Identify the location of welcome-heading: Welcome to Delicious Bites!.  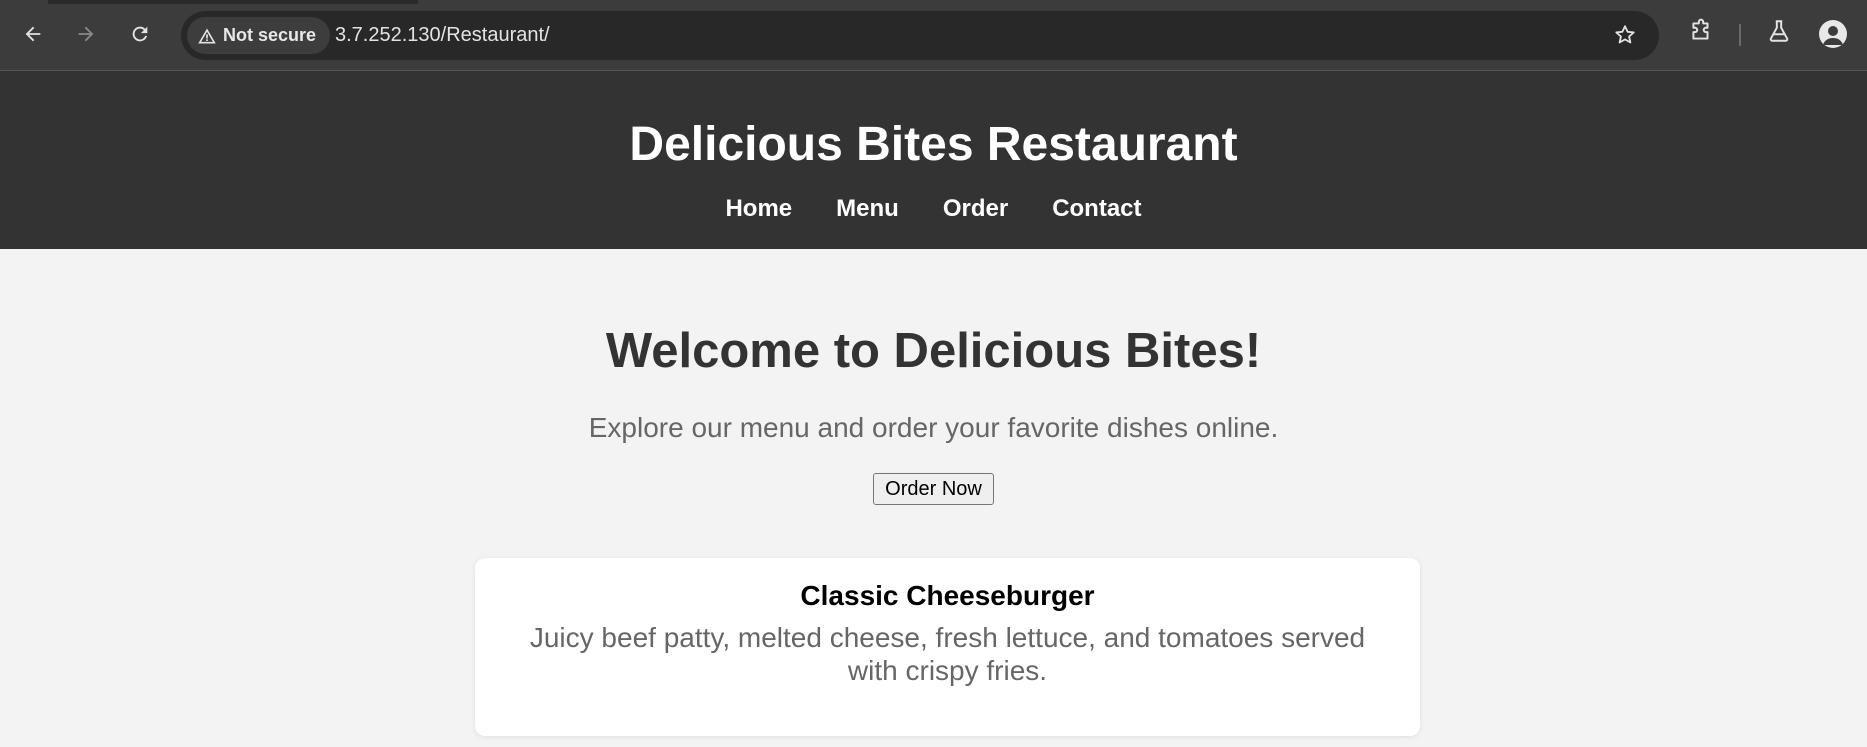
(933, 351).